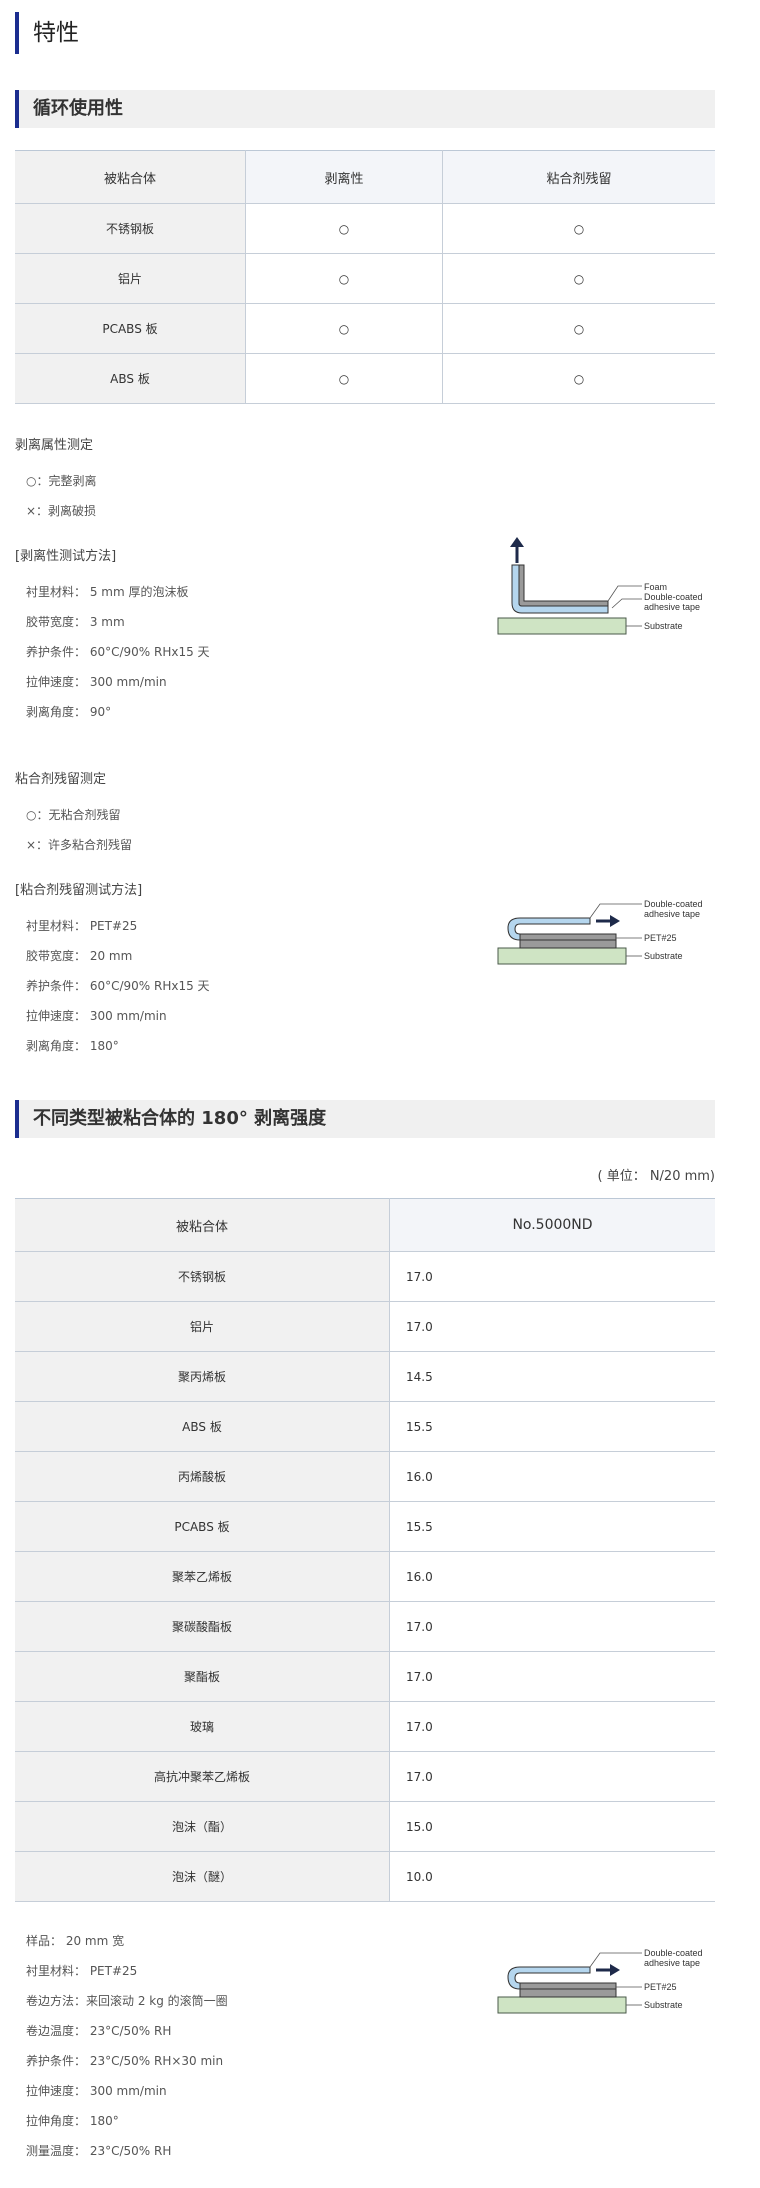 The height and width of the screenshot is (2188, 760). What do you see at coordinates (552, 1826) in the screenshot?
I see `table-cell: 15.0` at bounding box center [552, 1826].